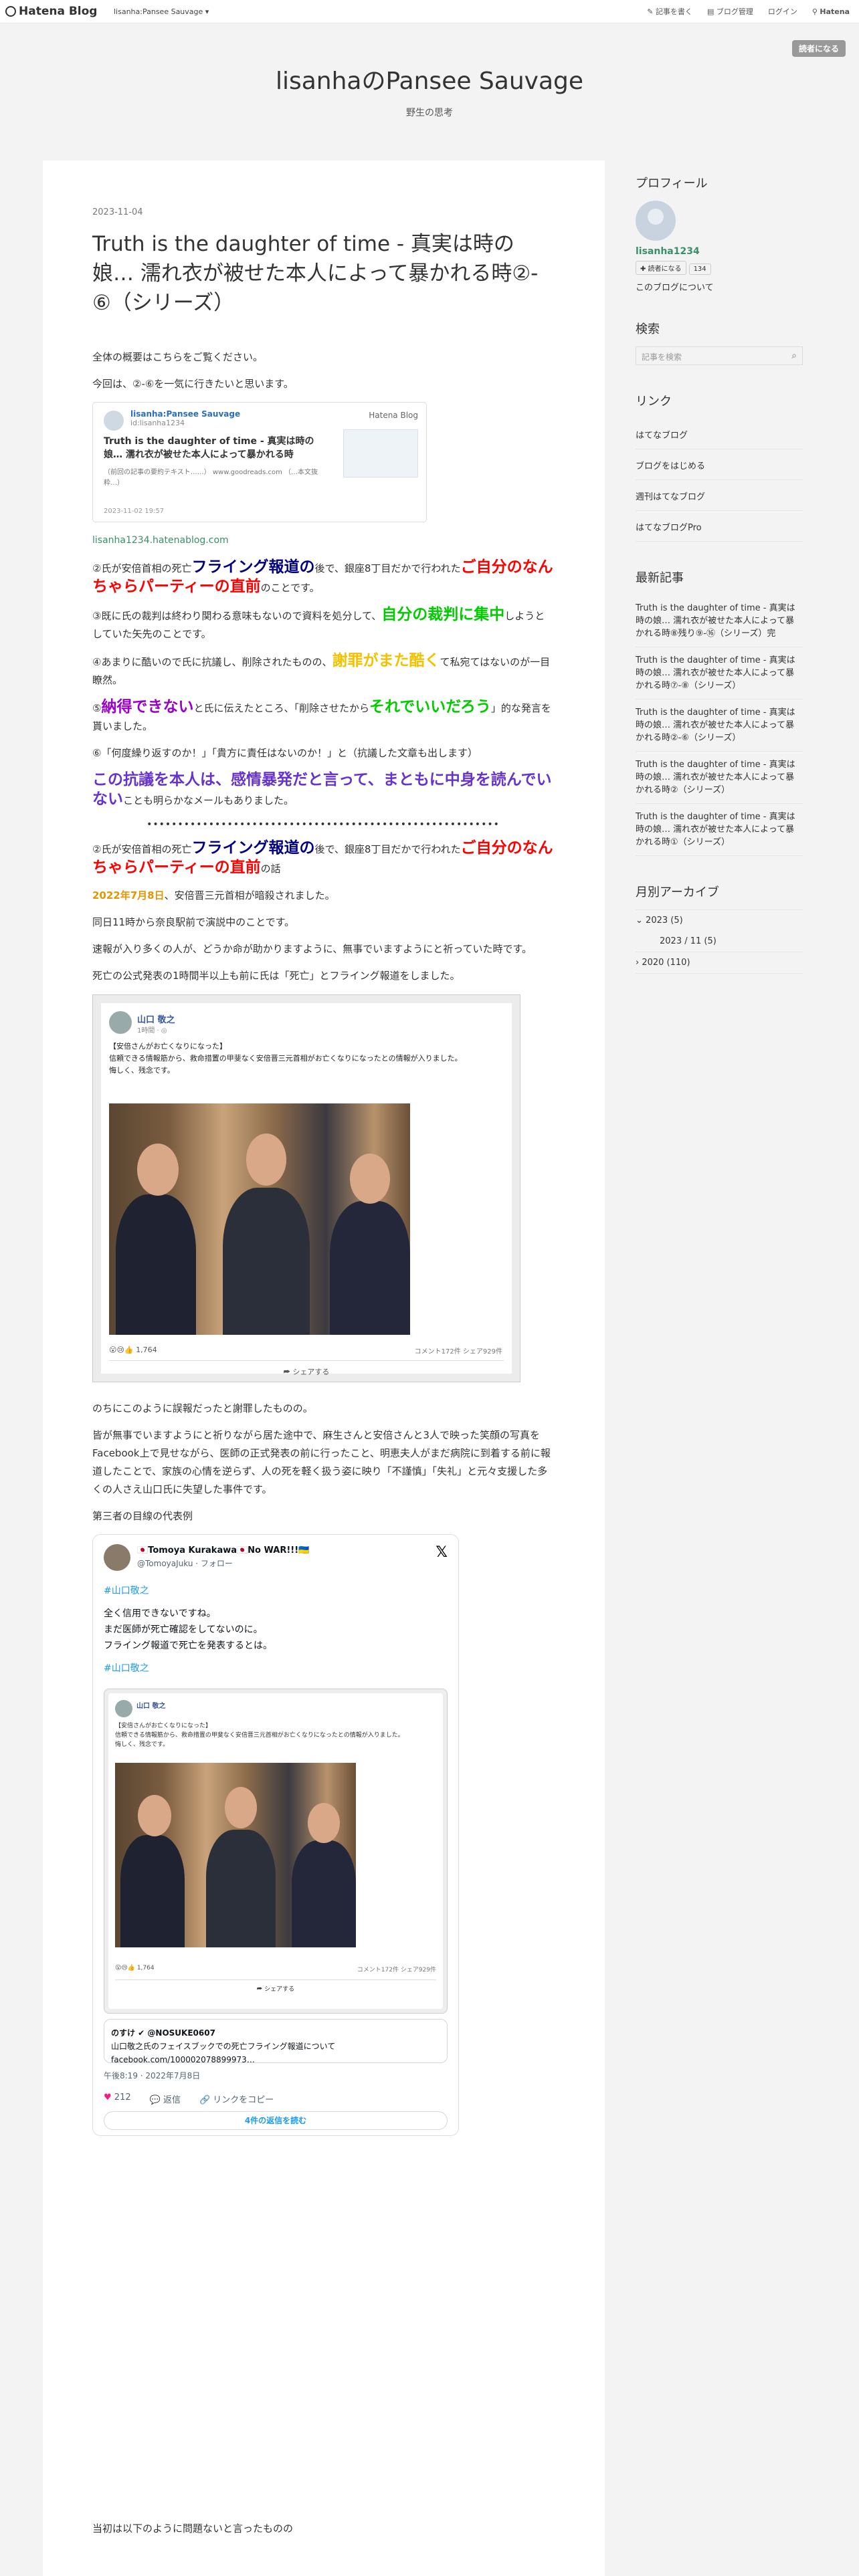 The width and height of the screenshot is (859, 2576). I want to click on quote-fb-stats: コメント172件 シェア929件, so click(396, 1970).